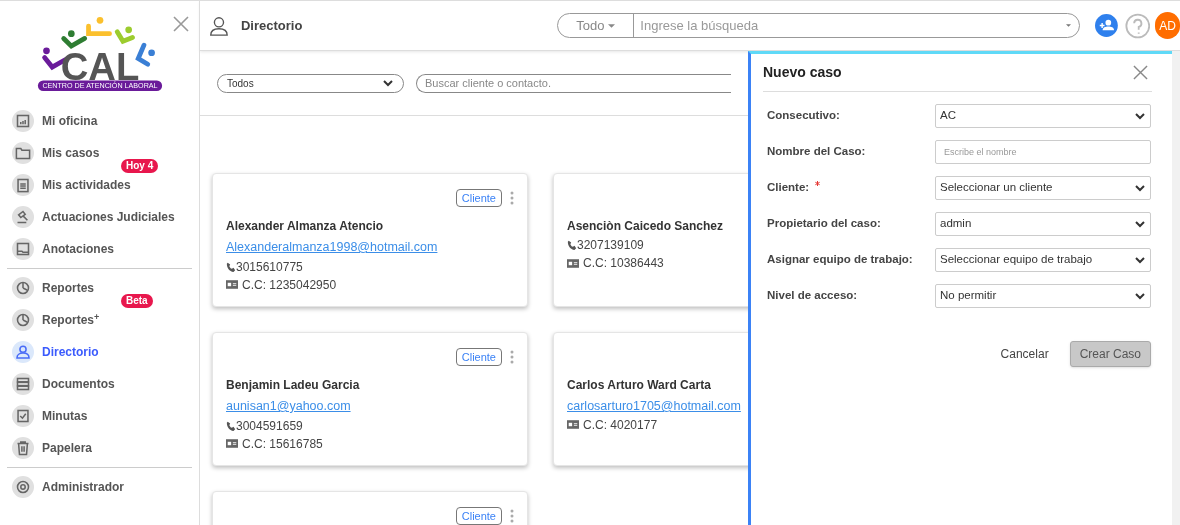 This screenshot has height=525, width=1180. Describe the element at coordinates (23, 487) in the screenshot. I see `settings-icon` at that location.